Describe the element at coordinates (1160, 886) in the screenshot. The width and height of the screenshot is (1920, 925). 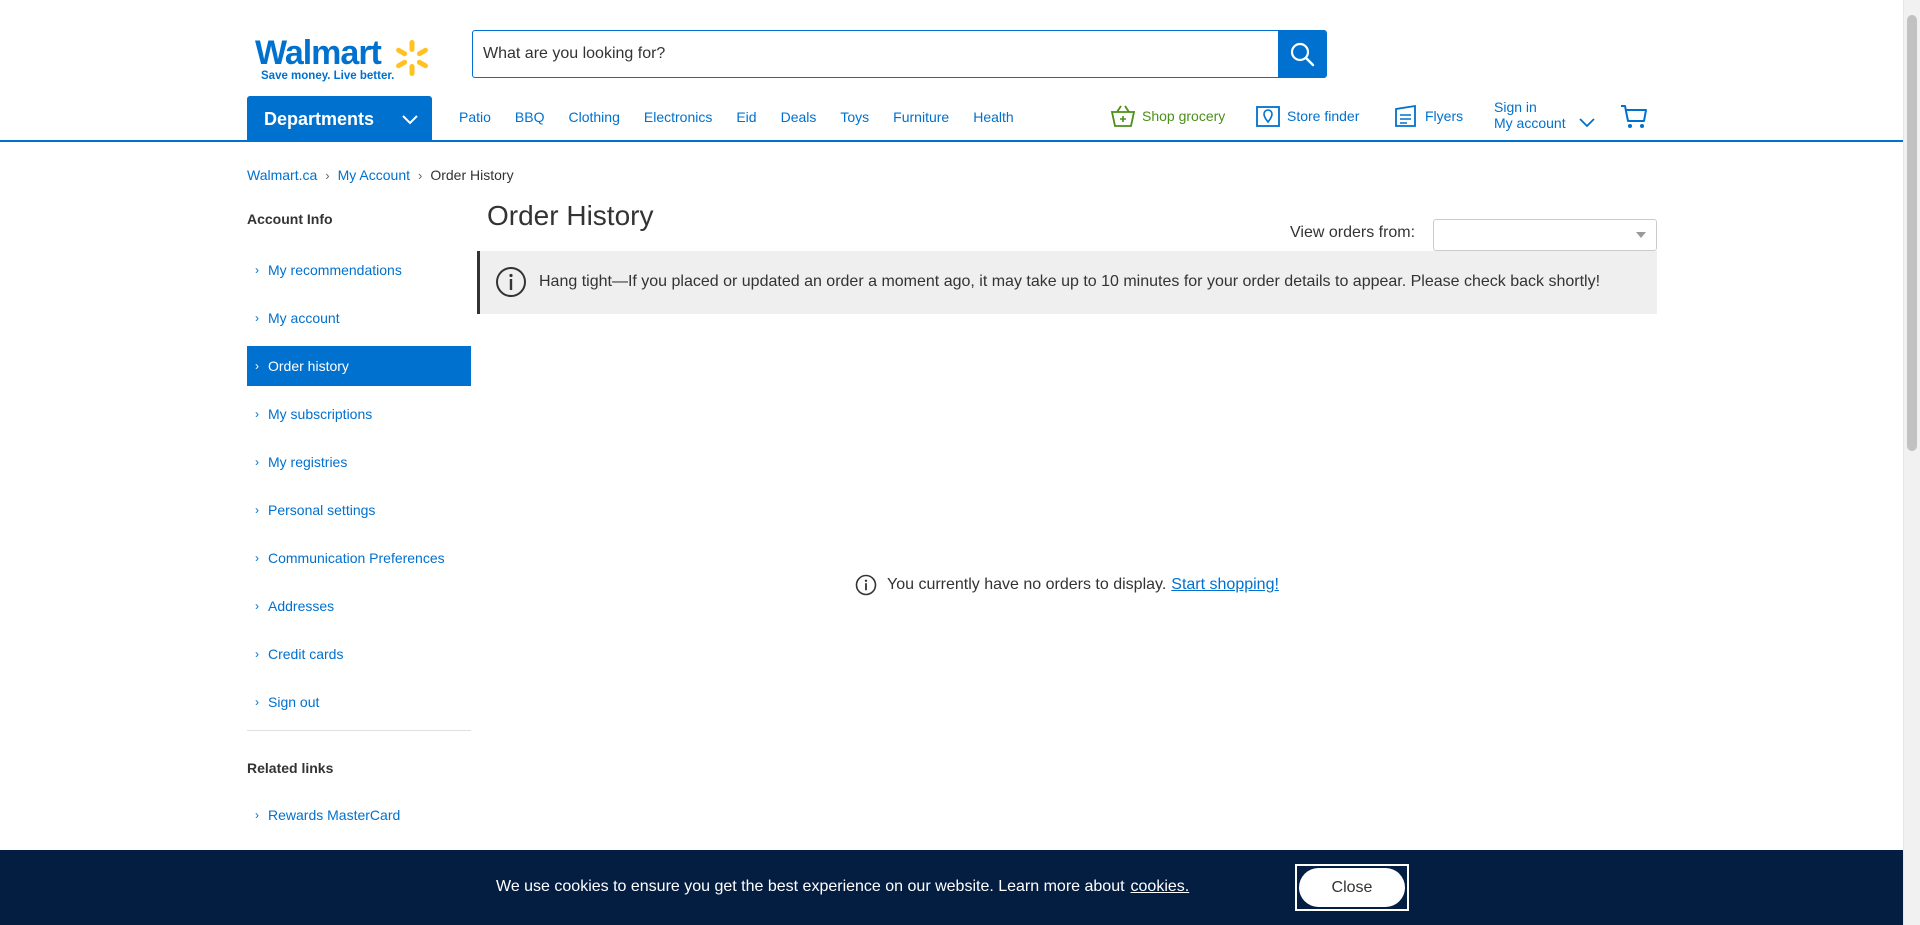
I see `cookies-link: cookies.` at that location.